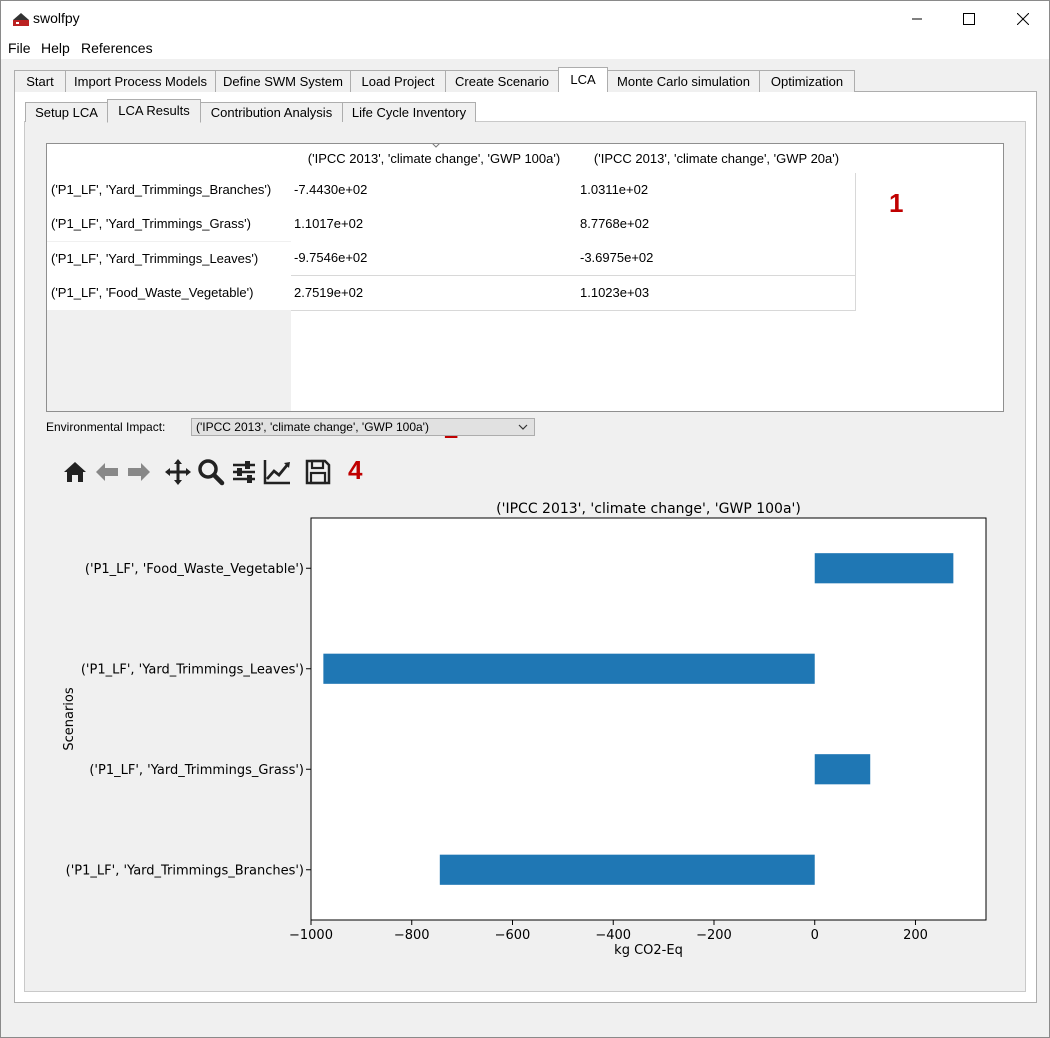 This screenshot has height=1038, width=1050. Describe the element at coordinates (211, 472) in the screenshot. I see `zoom-icon` at that location.